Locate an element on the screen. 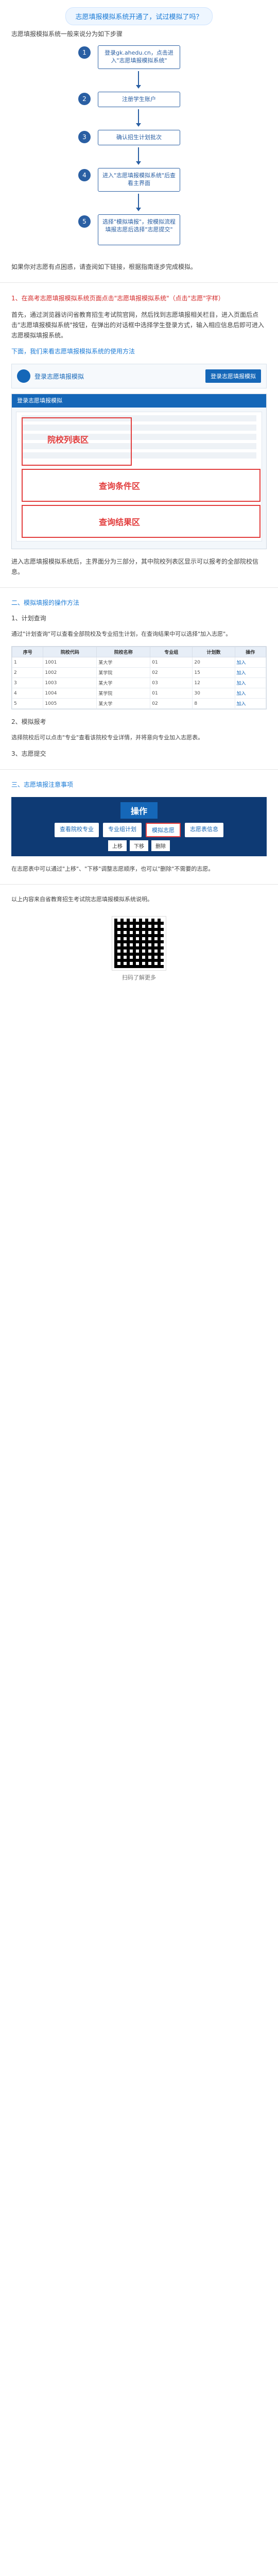 Image resolution: width=278 pixels, height=2576 pixels. delete-button: 删除 is located at coordinates (160, 845).